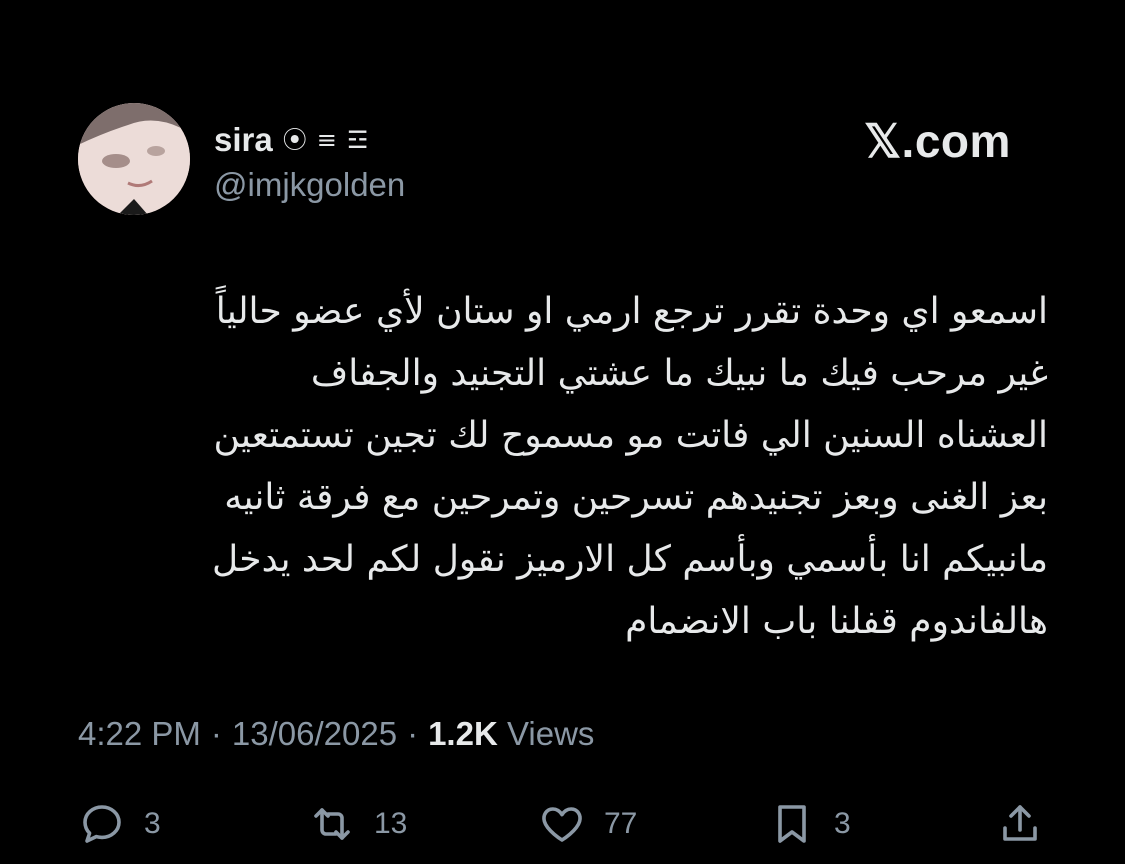 This screenshot has width=1125, height=864. What do you see at coordinates (332, 824) in the screenshot?
I see `repost-icon` at bounding box center [332, 824].